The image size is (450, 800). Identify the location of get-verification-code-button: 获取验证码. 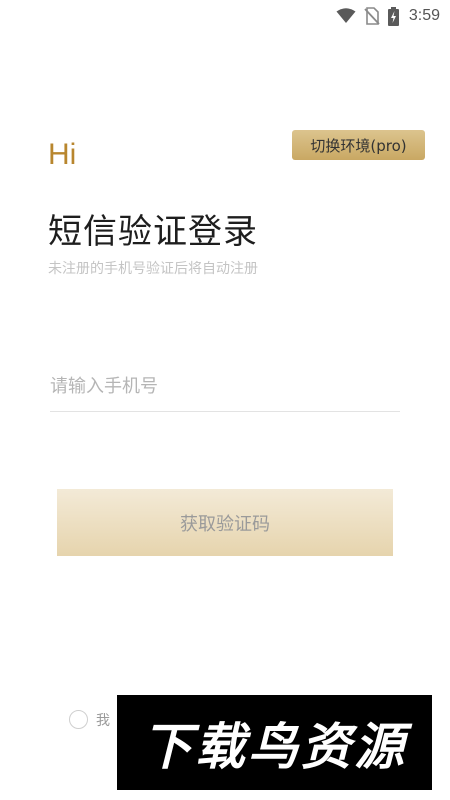
(225, 522).